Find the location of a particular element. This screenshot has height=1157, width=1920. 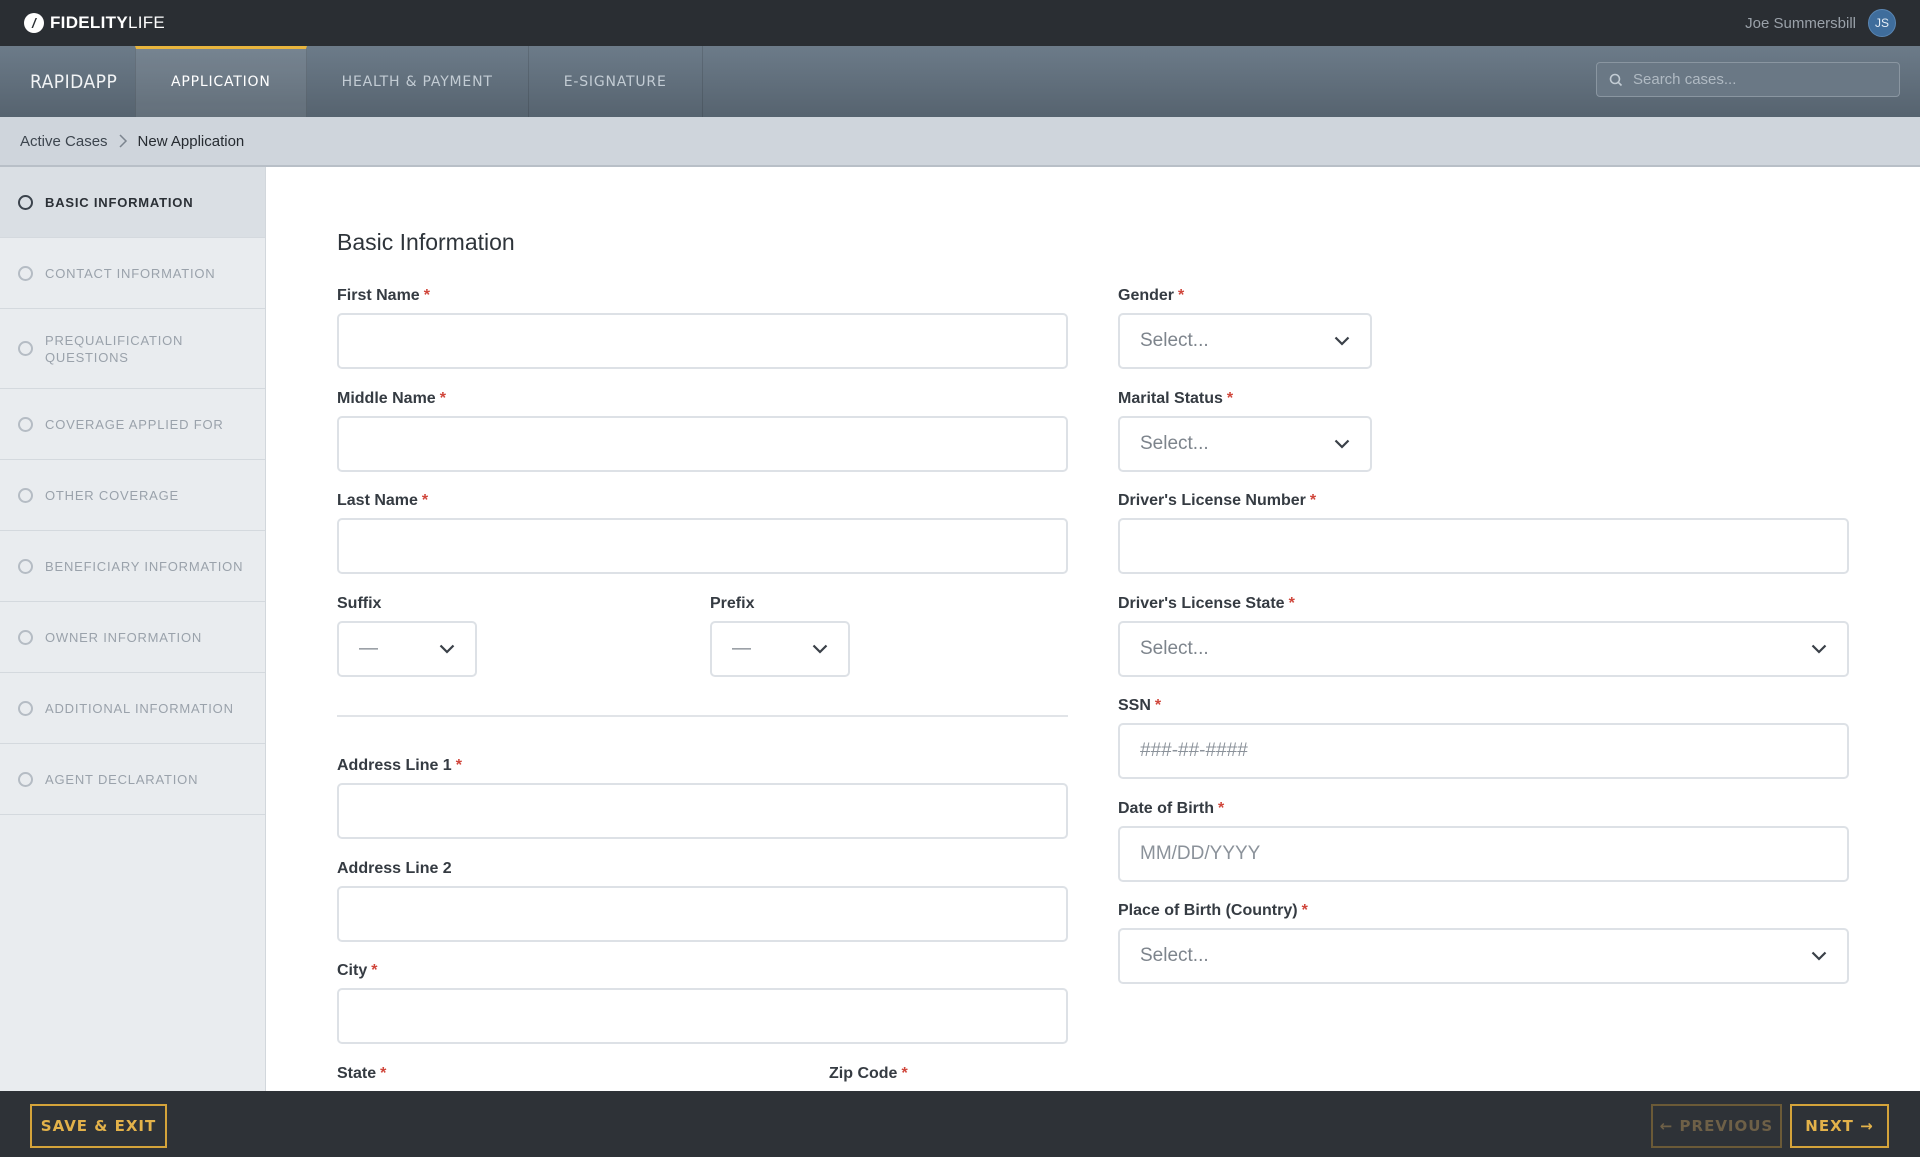

top-bar: FIDELITYLIFE Joe Summersbill JS is located at coordinates (960, 23).